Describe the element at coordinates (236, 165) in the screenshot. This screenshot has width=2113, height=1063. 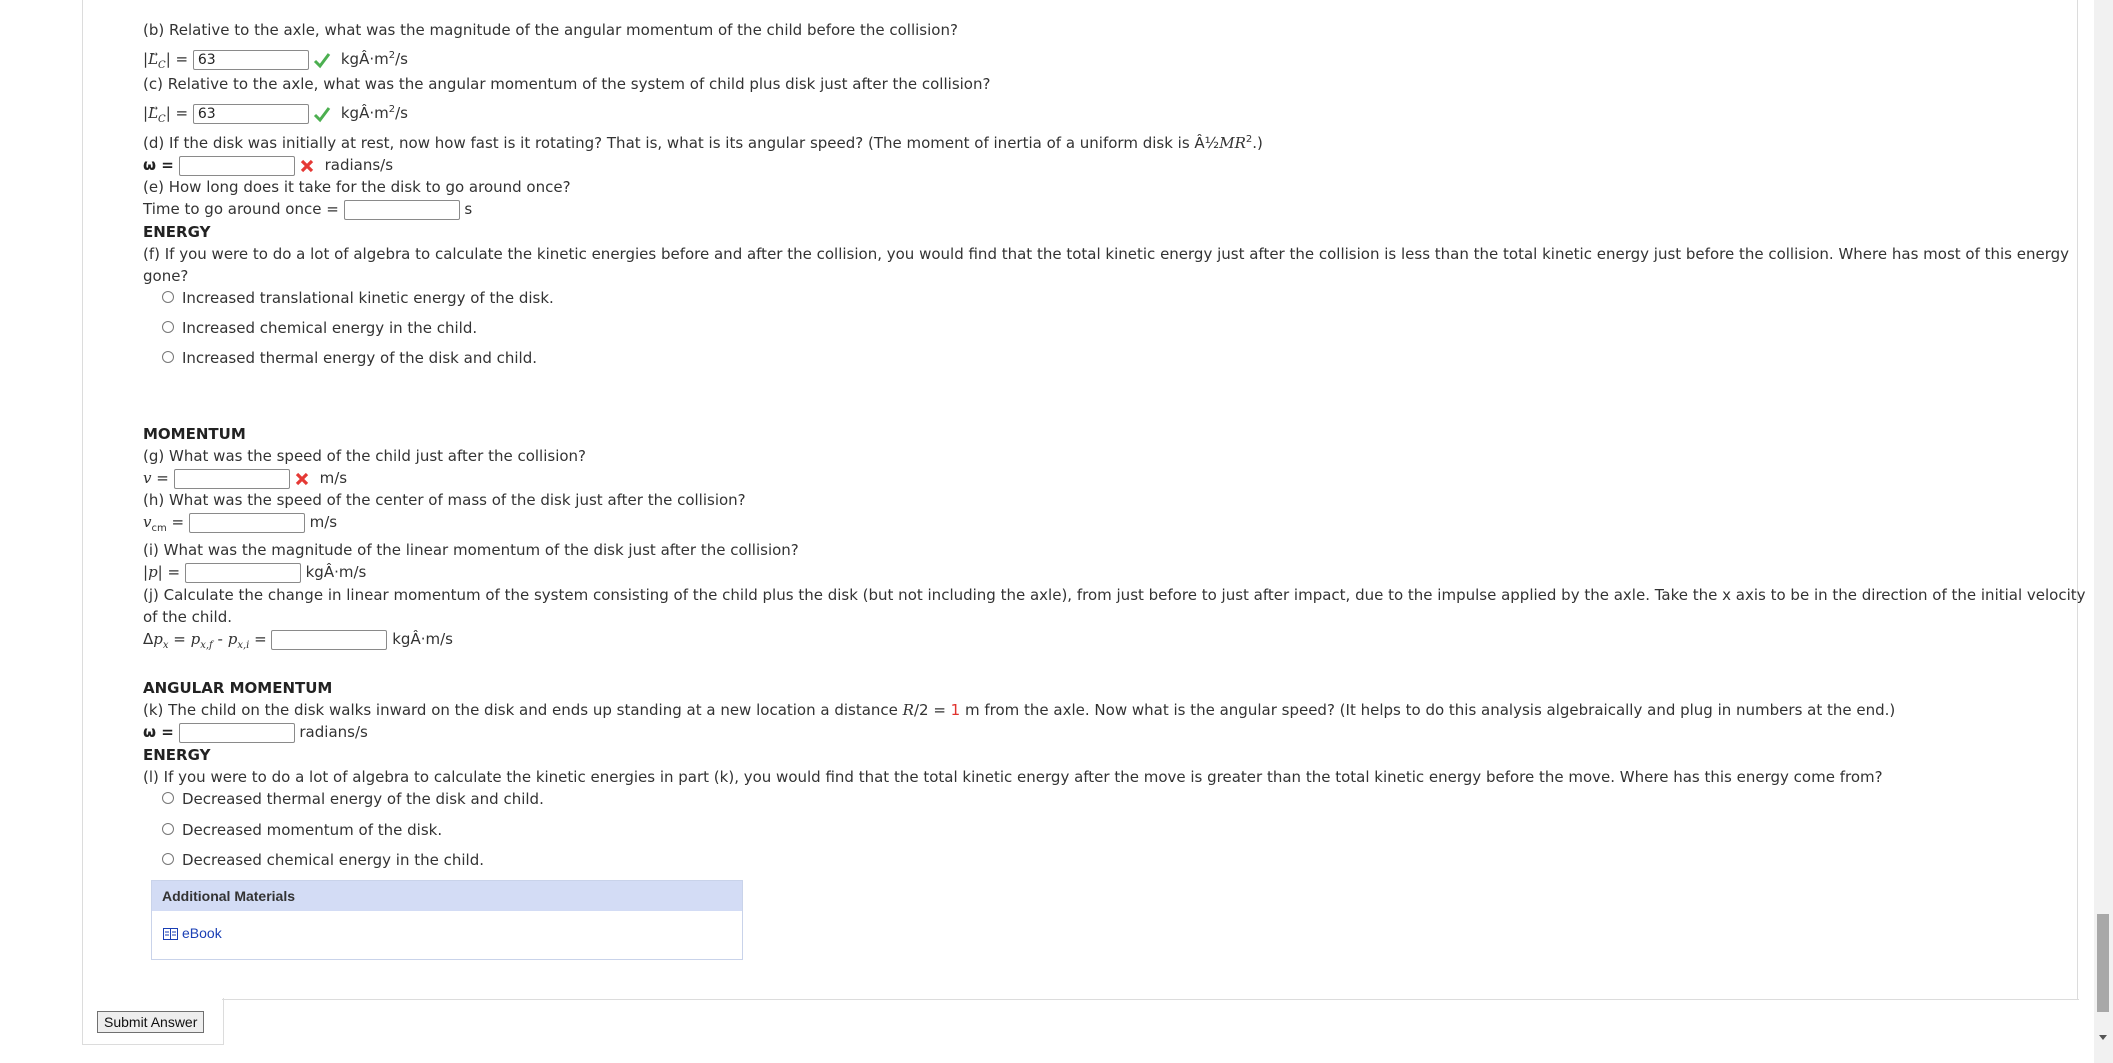
I see `answer-input-d` at that location.